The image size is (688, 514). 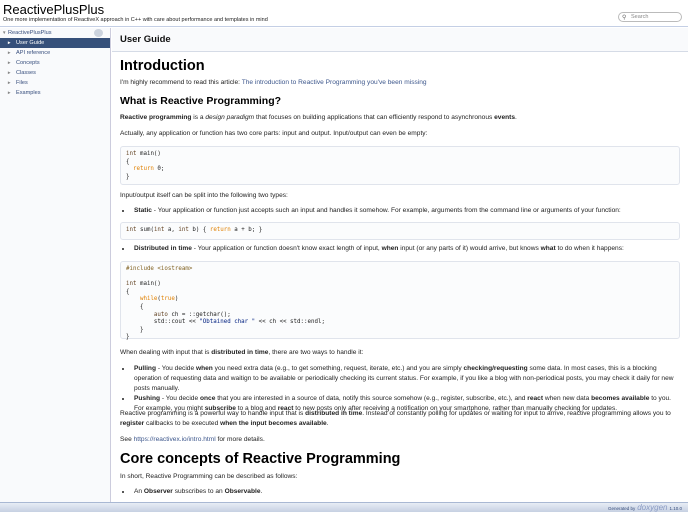 I want to click on heading-introduction: Introduction, so click(x=162, y=66).